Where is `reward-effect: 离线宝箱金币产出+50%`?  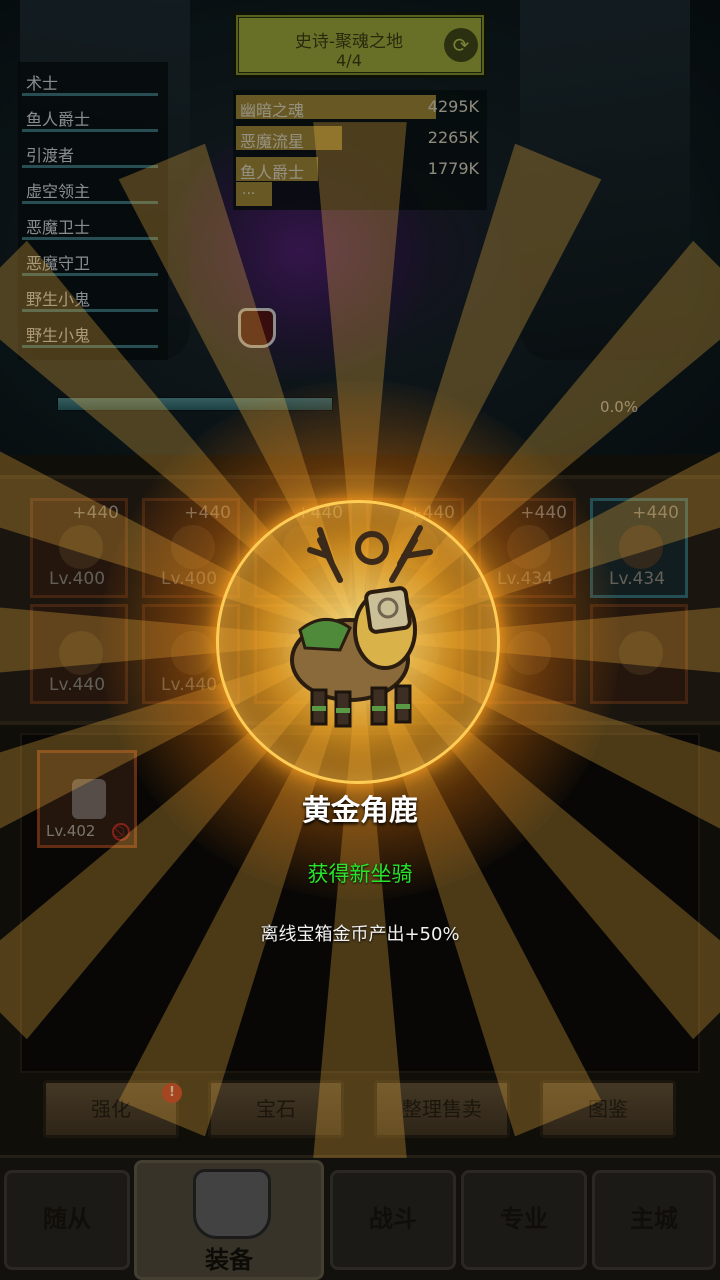
reward-effect: 离线宝箱金币产出+50% is located at coordinates (360, 934).